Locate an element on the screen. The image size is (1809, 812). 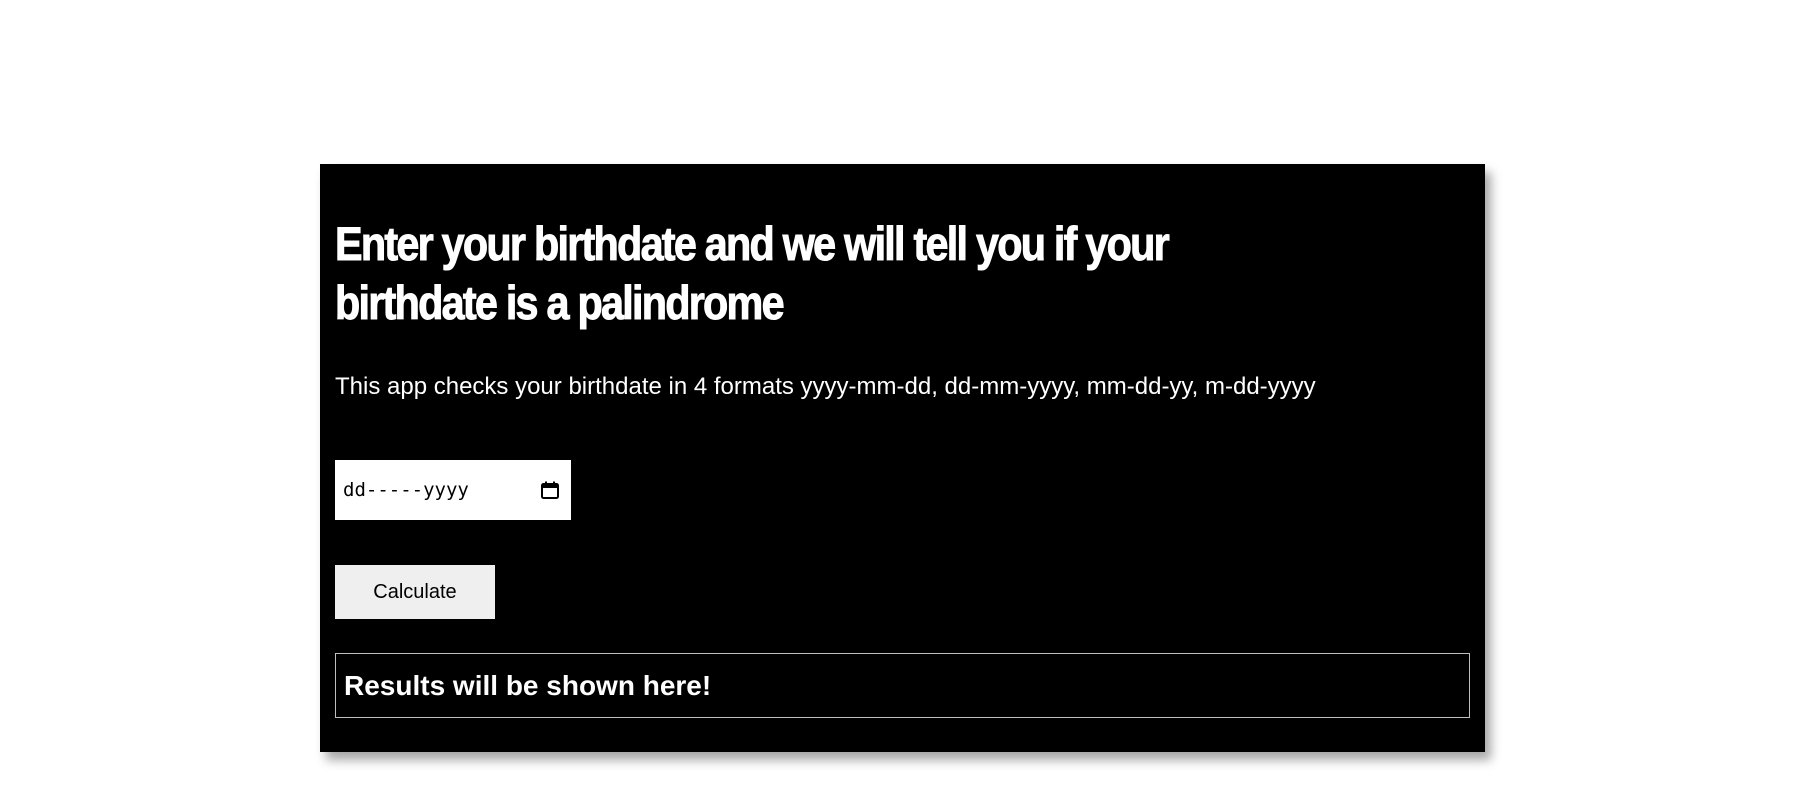
calendar-icon is located at coordinates (550, 490).